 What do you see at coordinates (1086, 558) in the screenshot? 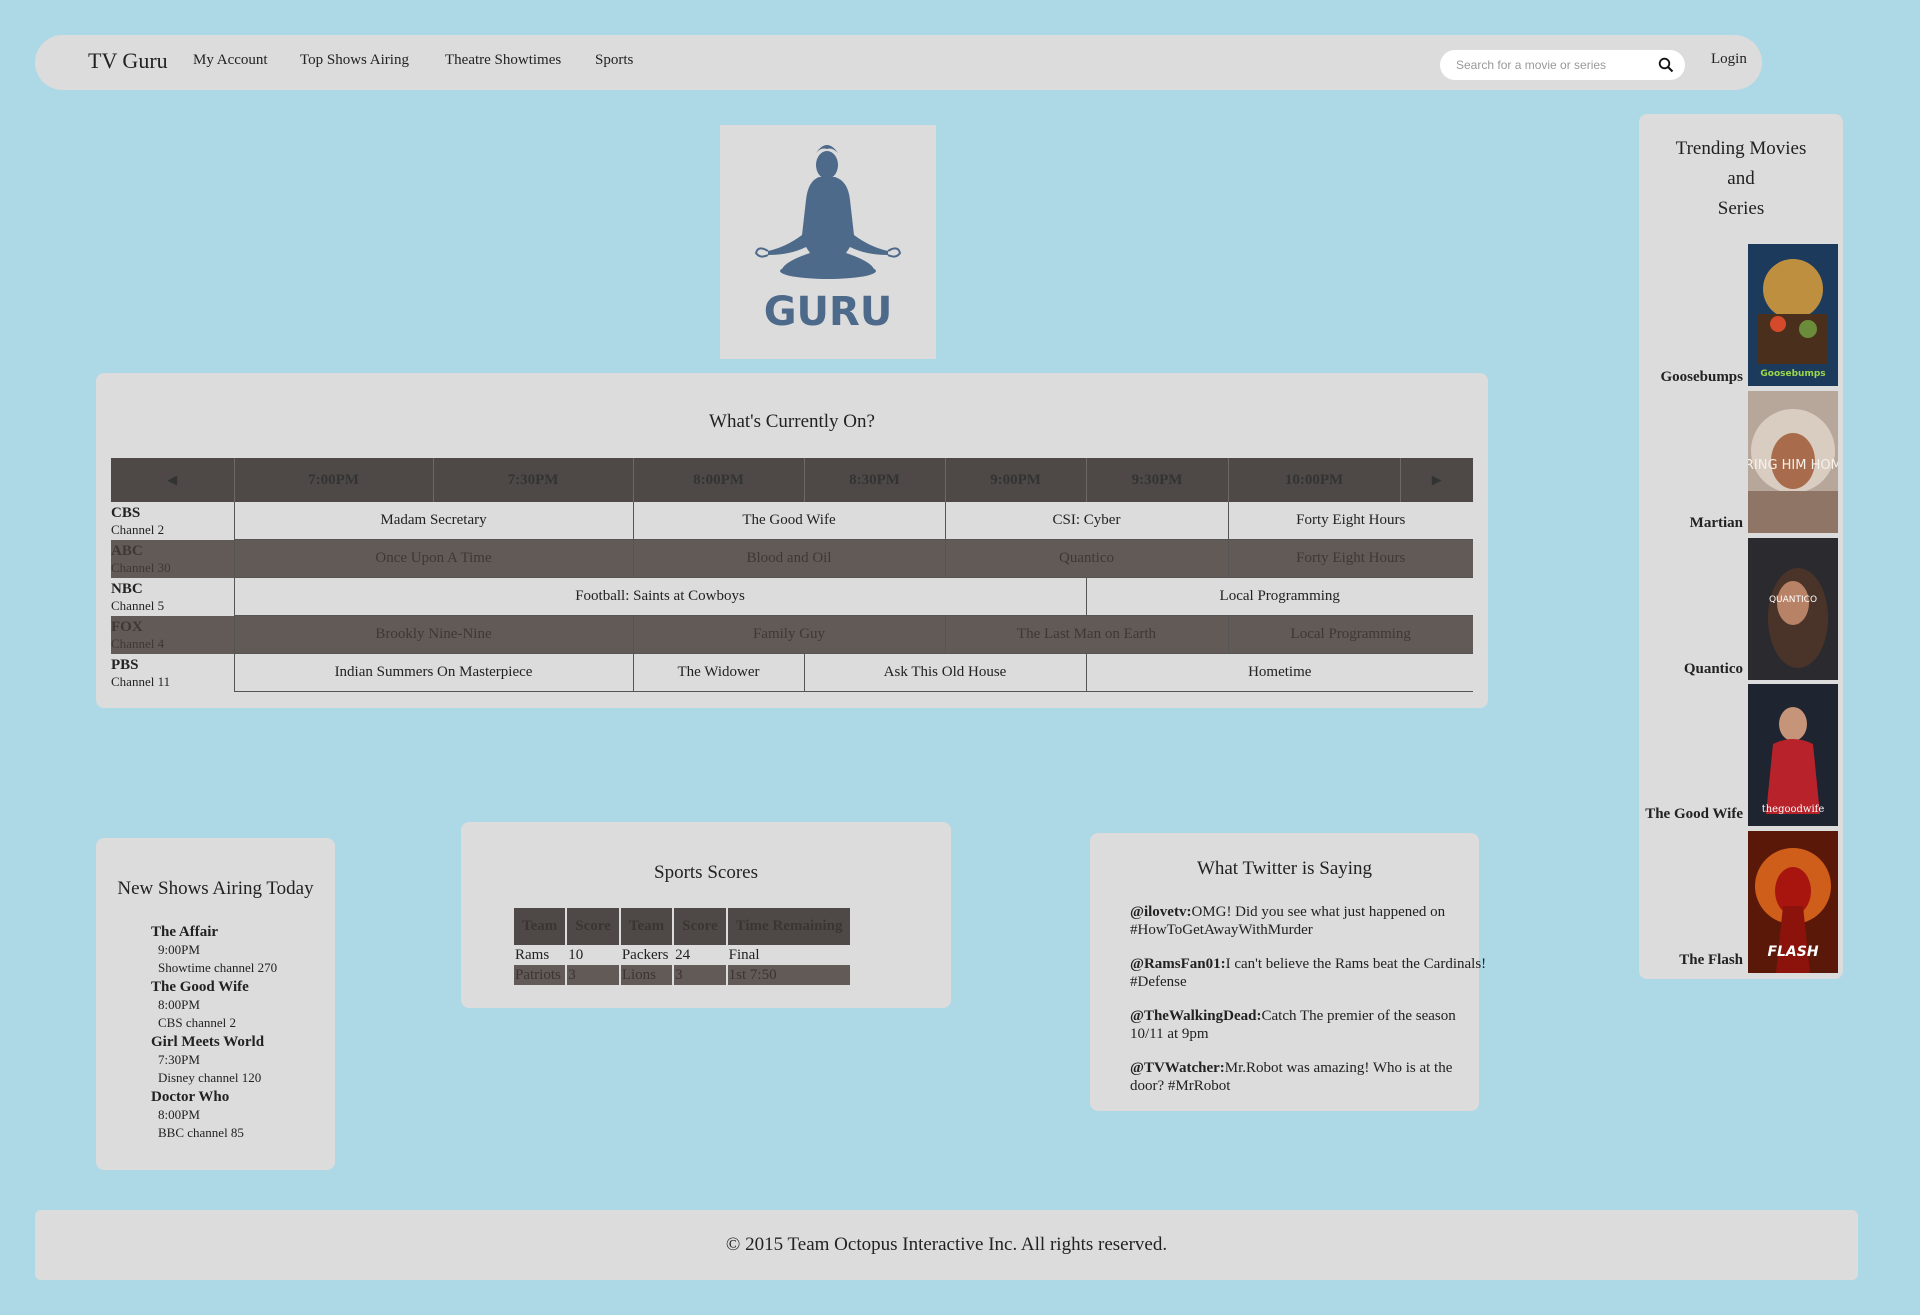
I see `show-cell: Quantico` at bounding box center [1086, 558].